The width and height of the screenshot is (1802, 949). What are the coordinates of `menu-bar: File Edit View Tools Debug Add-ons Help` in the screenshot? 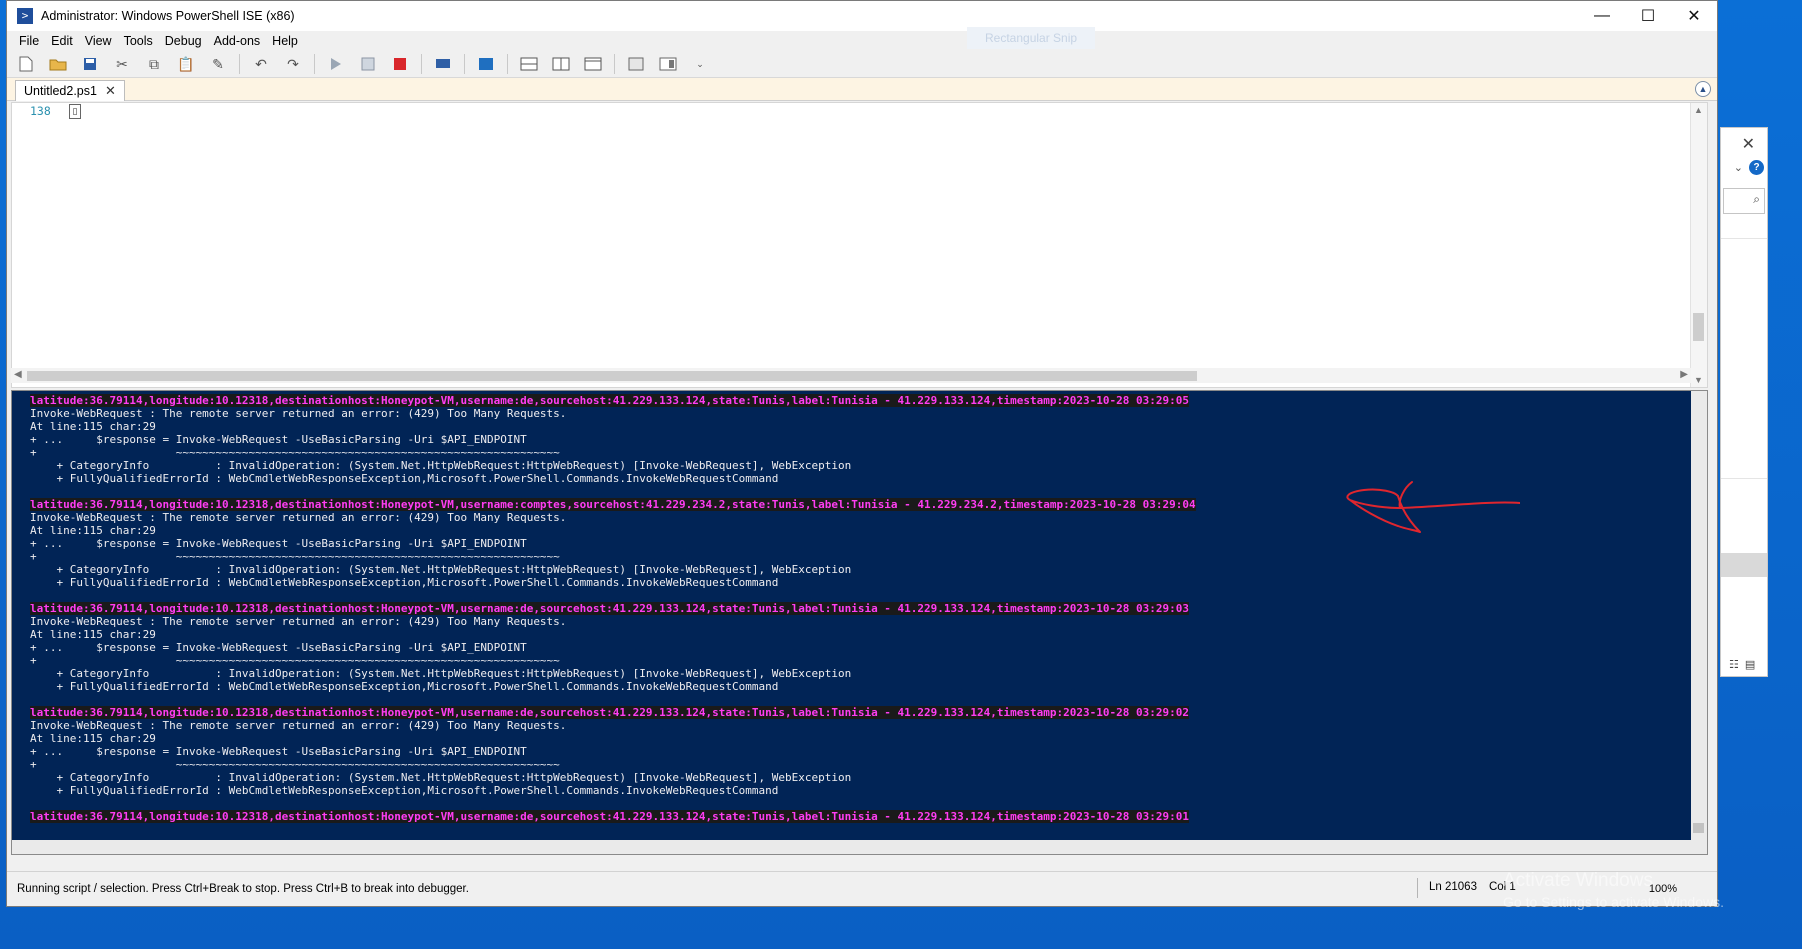 It's located at (862, 41).